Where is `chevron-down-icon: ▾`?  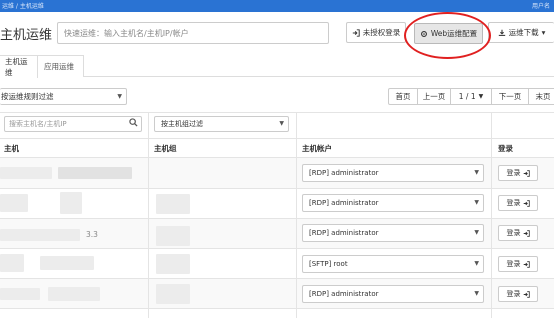 chevron-down-icon: ▾ is located at coordinates (543, 32).